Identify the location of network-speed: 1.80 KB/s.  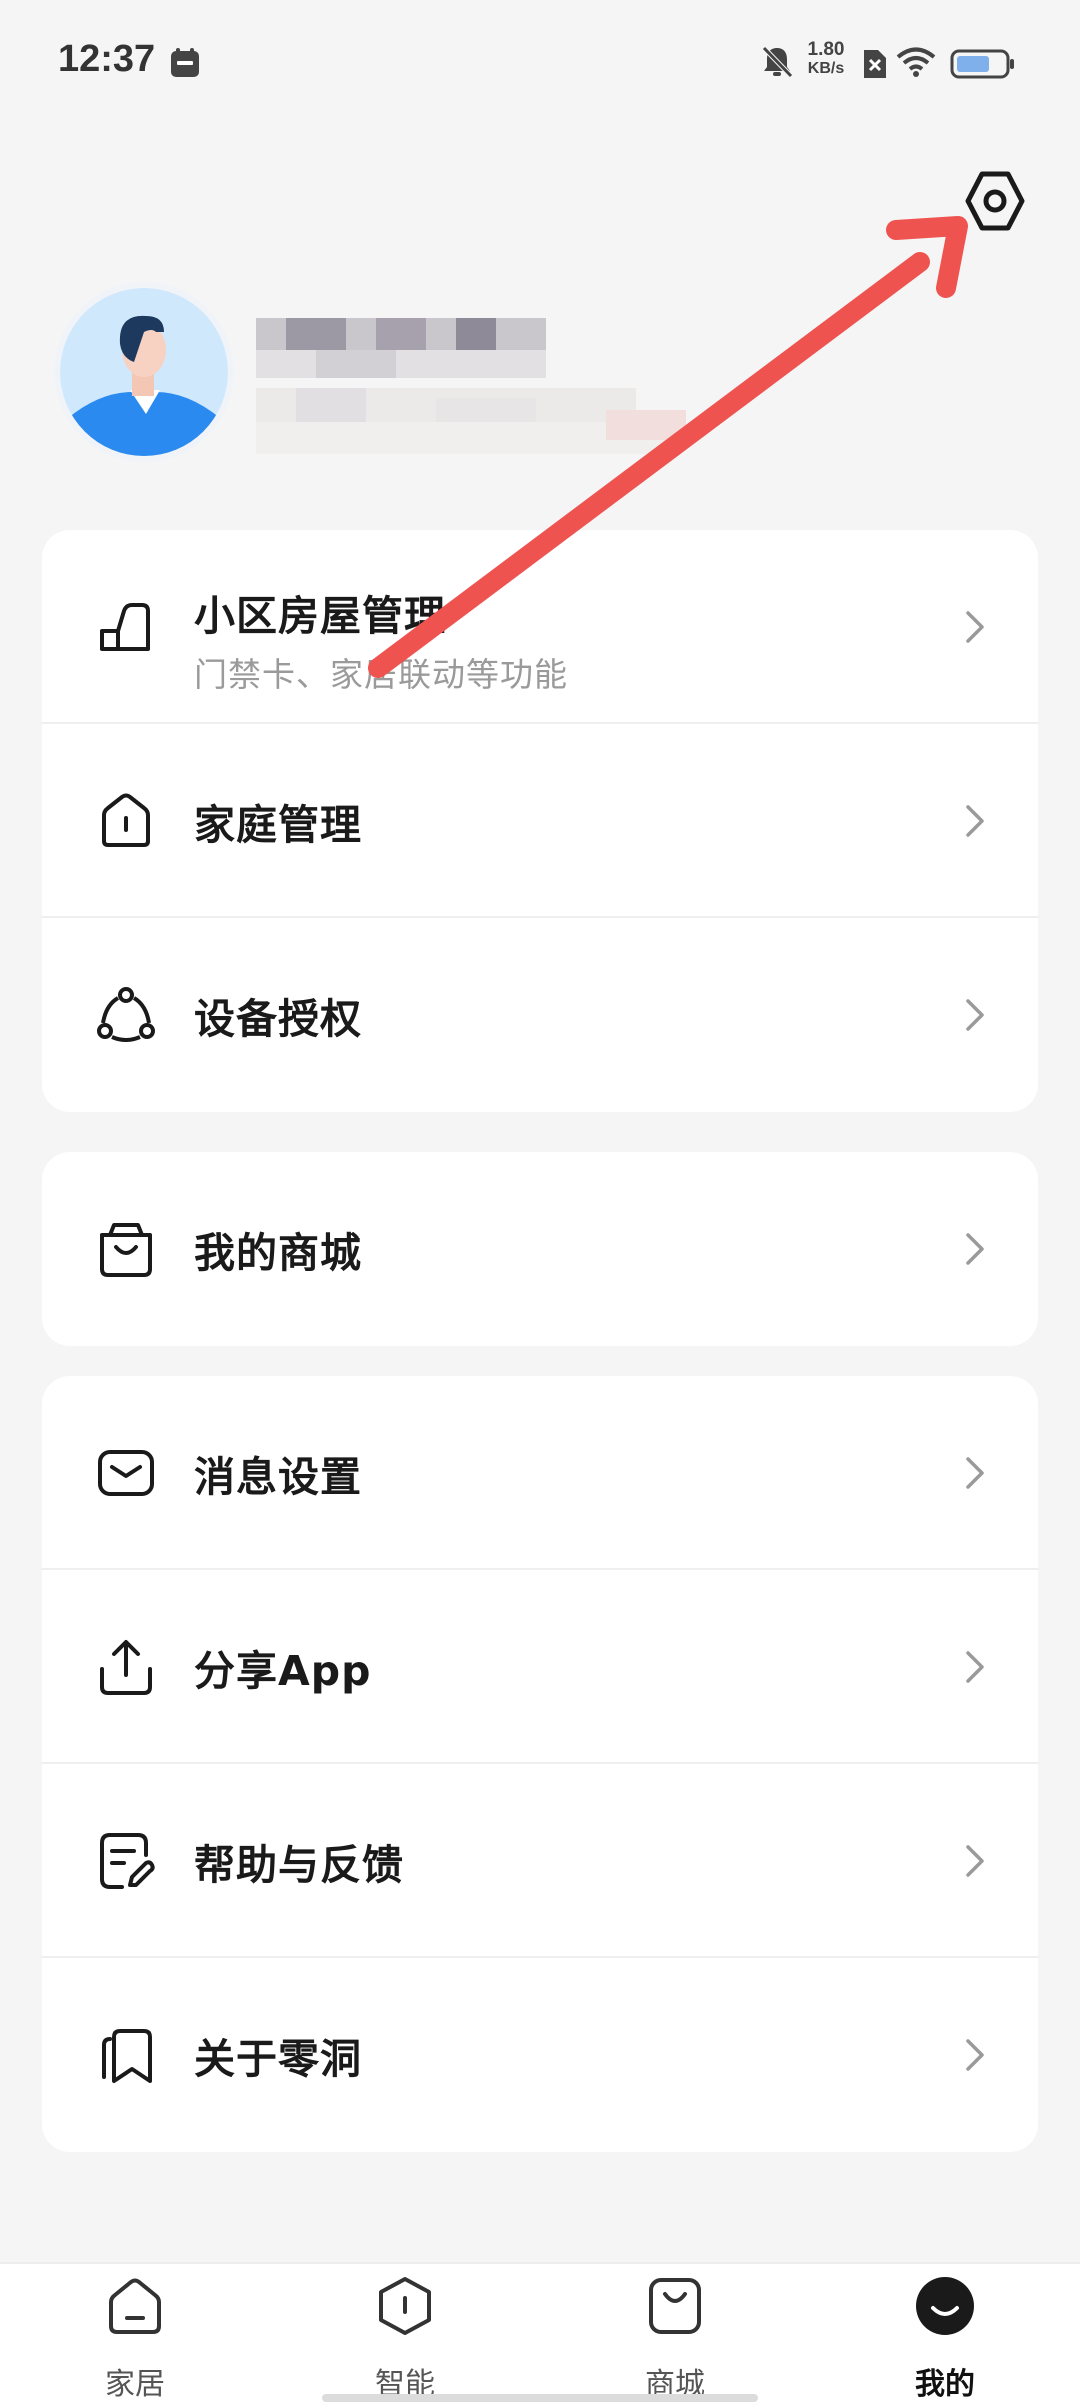
(826, 59).